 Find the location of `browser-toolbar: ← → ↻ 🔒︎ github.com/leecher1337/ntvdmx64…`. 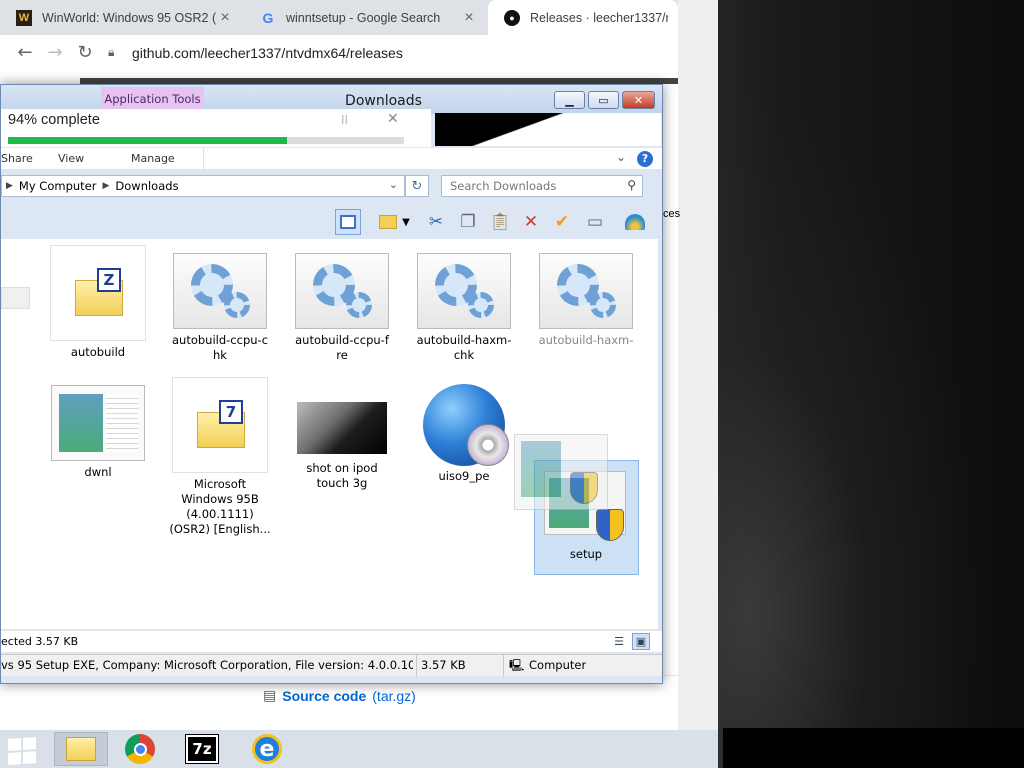

browser-toolbar: ← → ↻ 🔒︎ github.com/leecher1337/ntvdmx64… is located at coordinates (339, 52).